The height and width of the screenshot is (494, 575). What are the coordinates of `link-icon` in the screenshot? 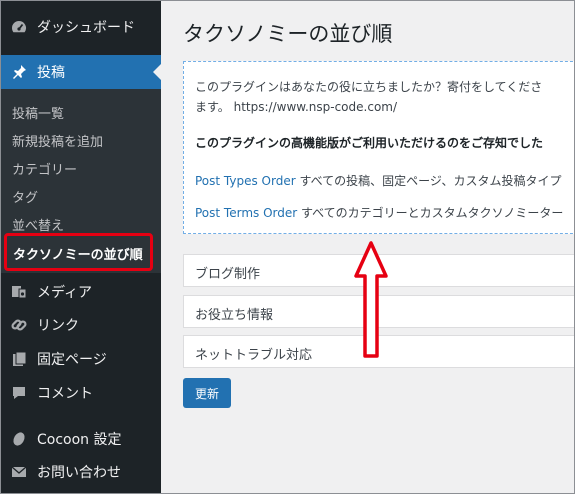 It's located at (19, 325).